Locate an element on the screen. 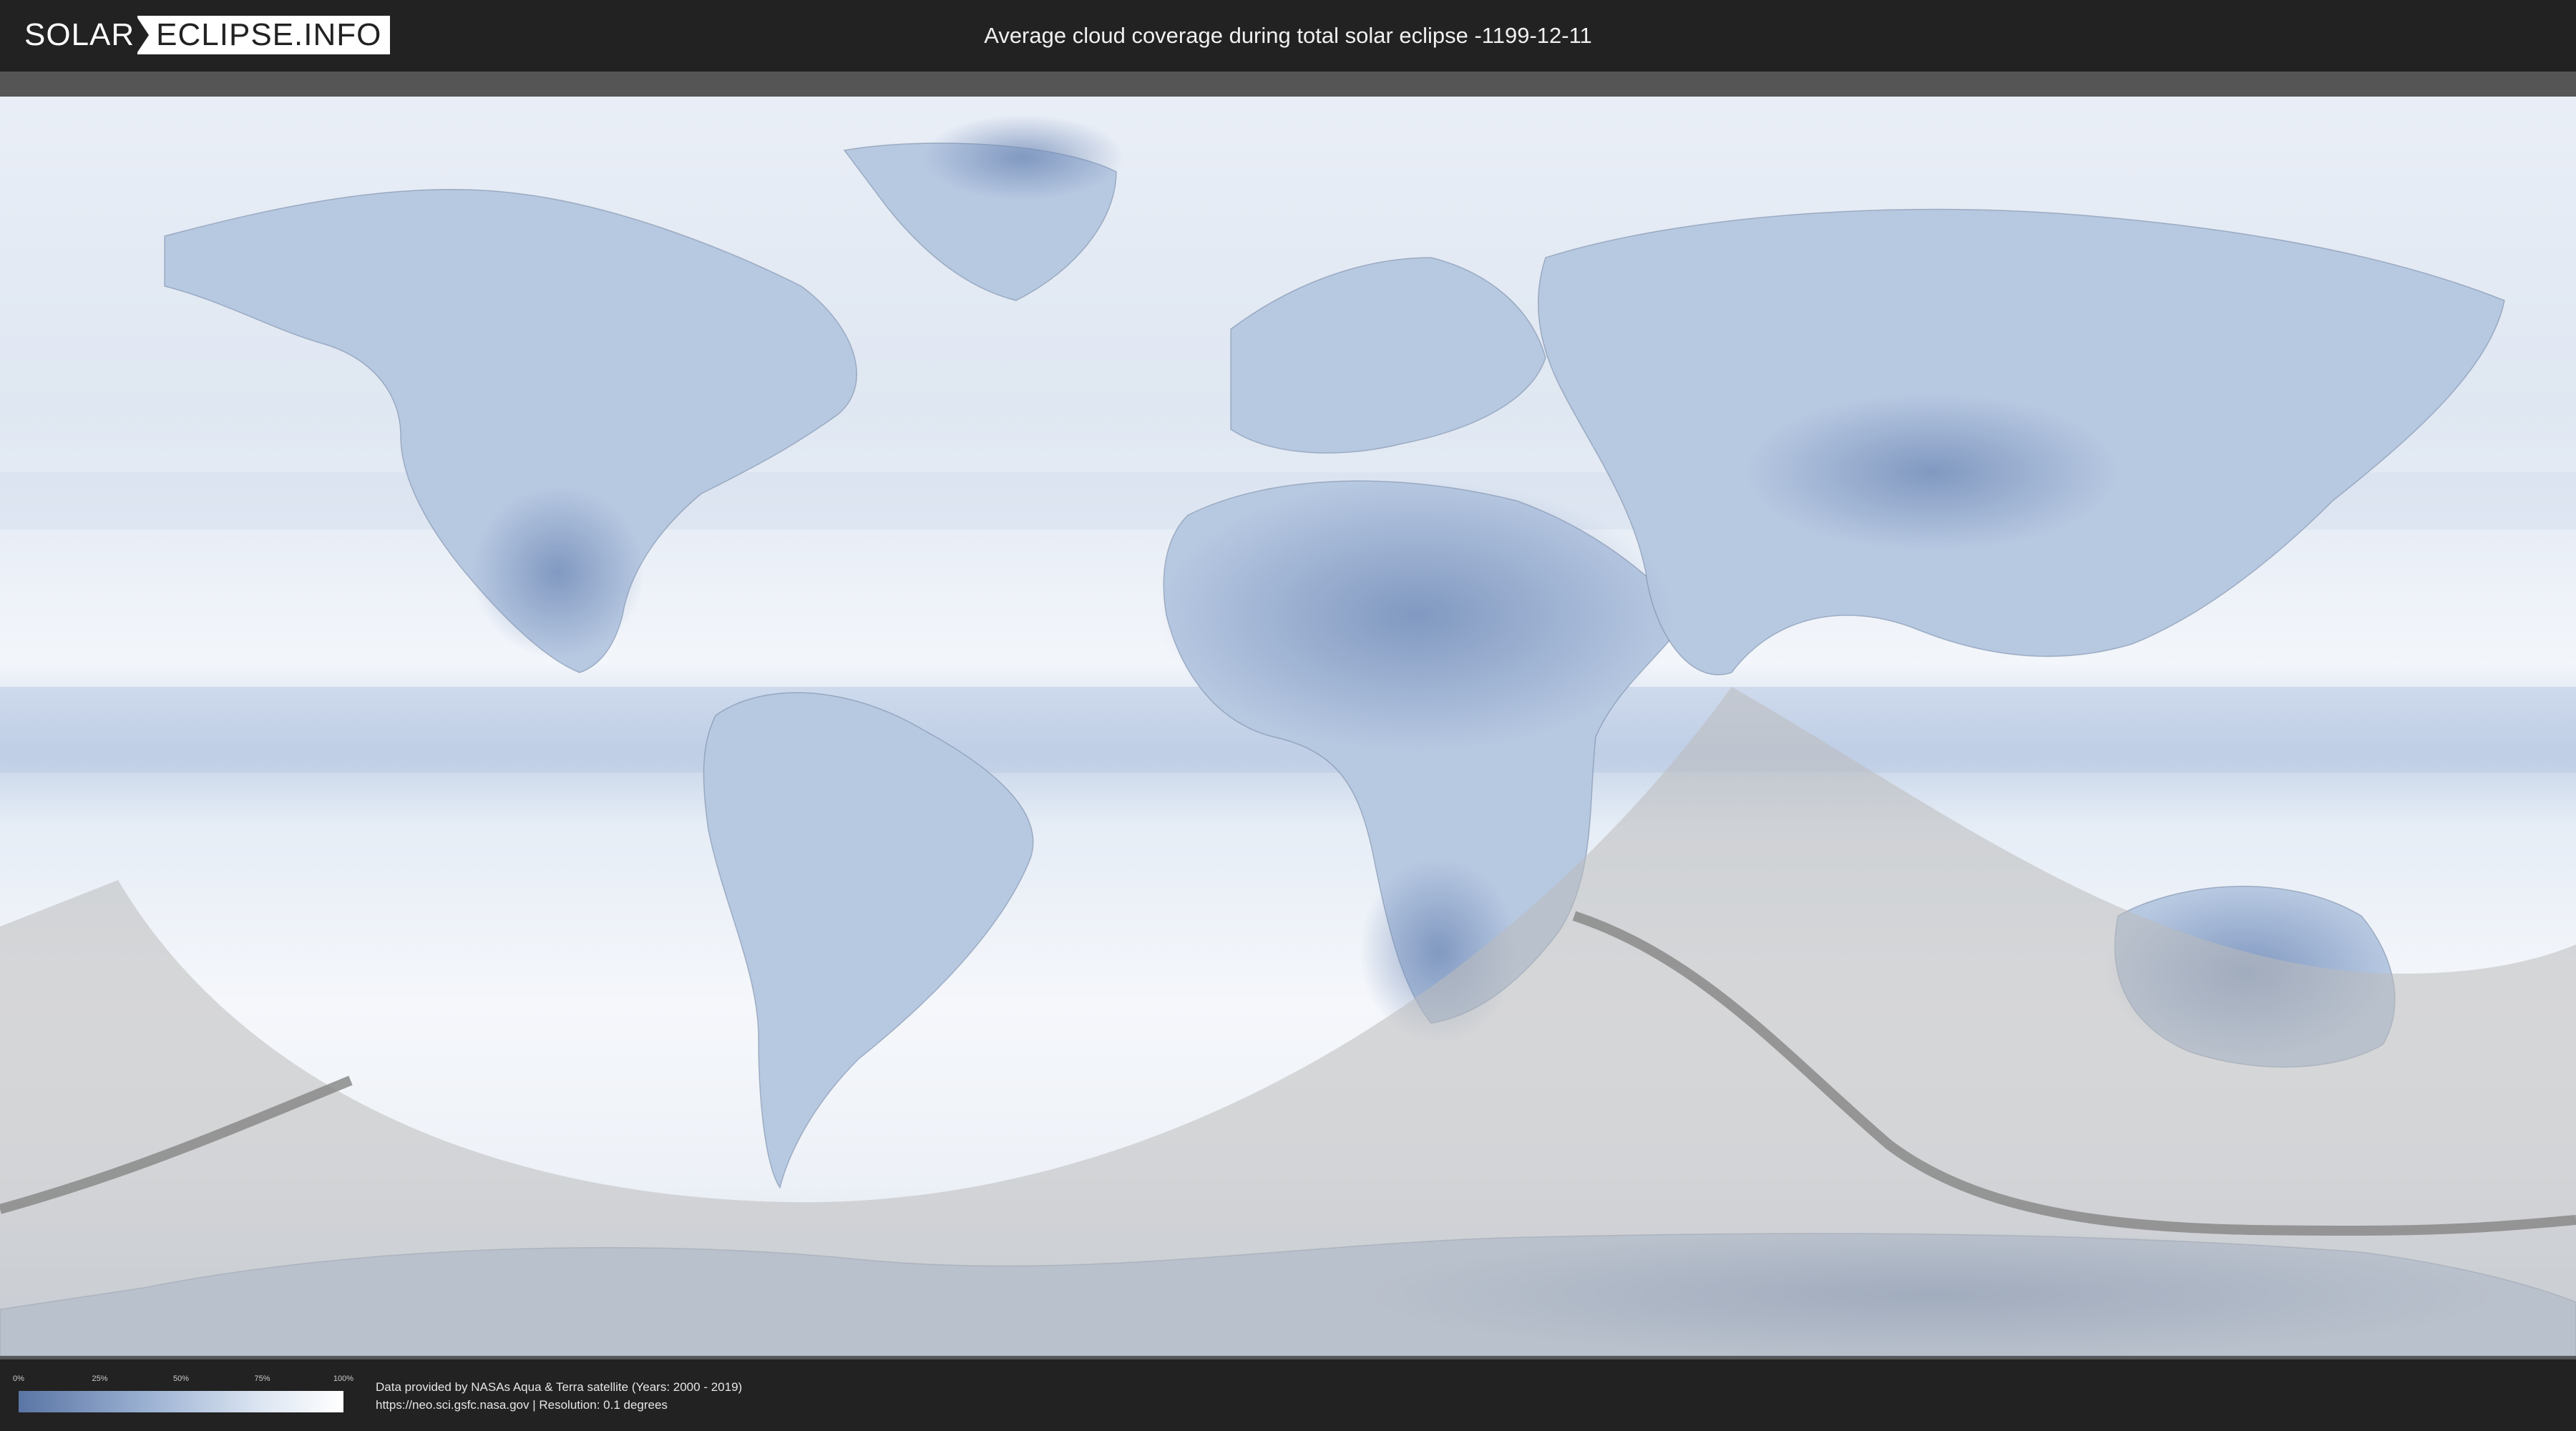  legend-tick: 0% is located at coordinates (18, 1378).